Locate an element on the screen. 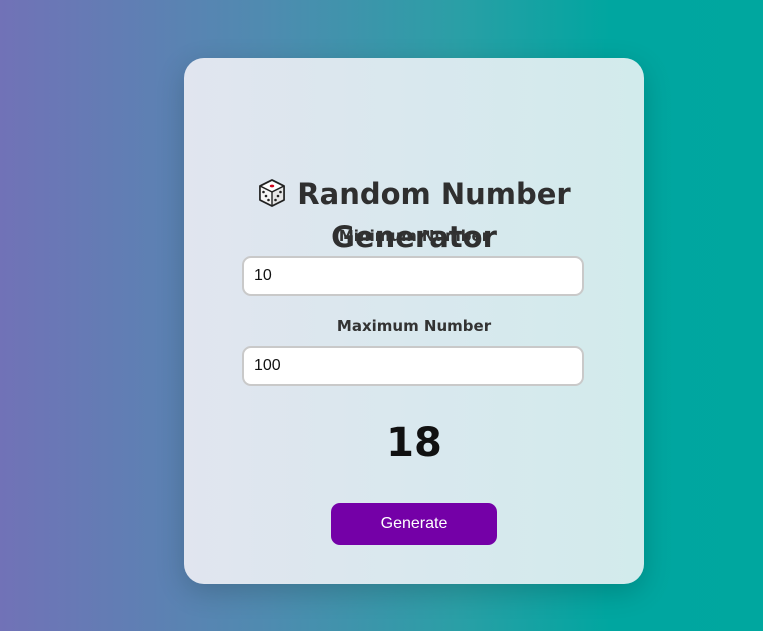  result-number: 18 is located at coordinates (414, 443).